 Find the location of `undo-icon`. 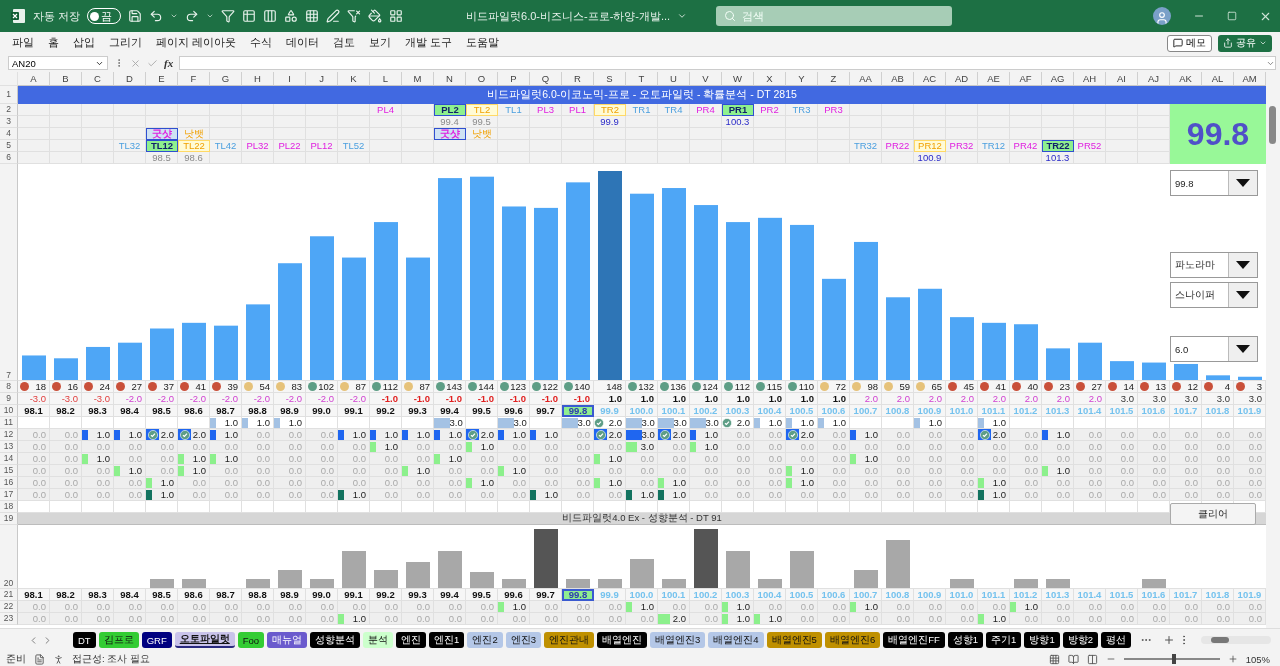

undo-icon is located at coordinates (156, 16).